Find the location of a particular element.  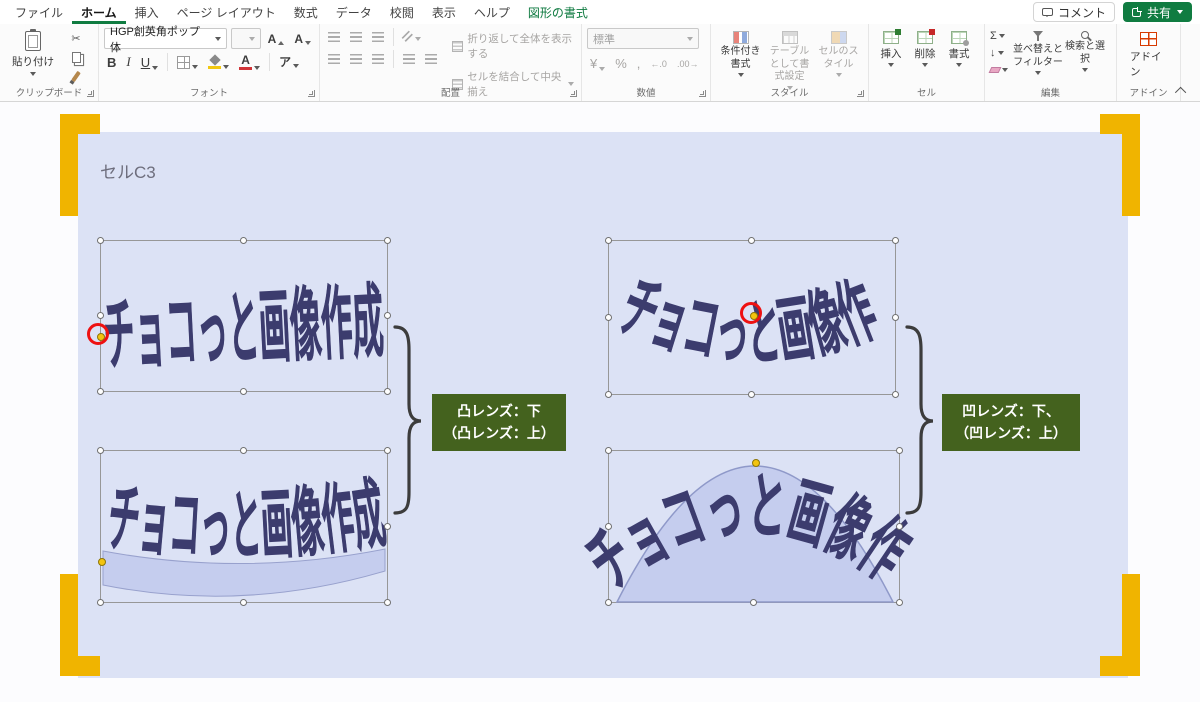

sort-filter-button: 並べ替えとフィルター is located at coordinates (1038, 51).